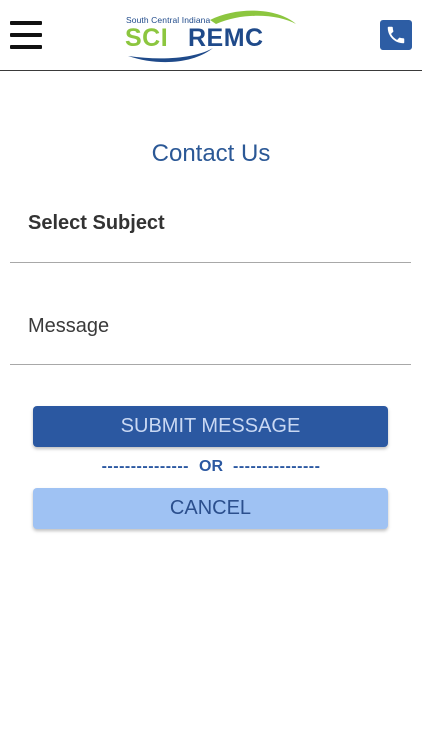 The image size is (422, 750). I want to click on phone-icon, so click(396, 35).